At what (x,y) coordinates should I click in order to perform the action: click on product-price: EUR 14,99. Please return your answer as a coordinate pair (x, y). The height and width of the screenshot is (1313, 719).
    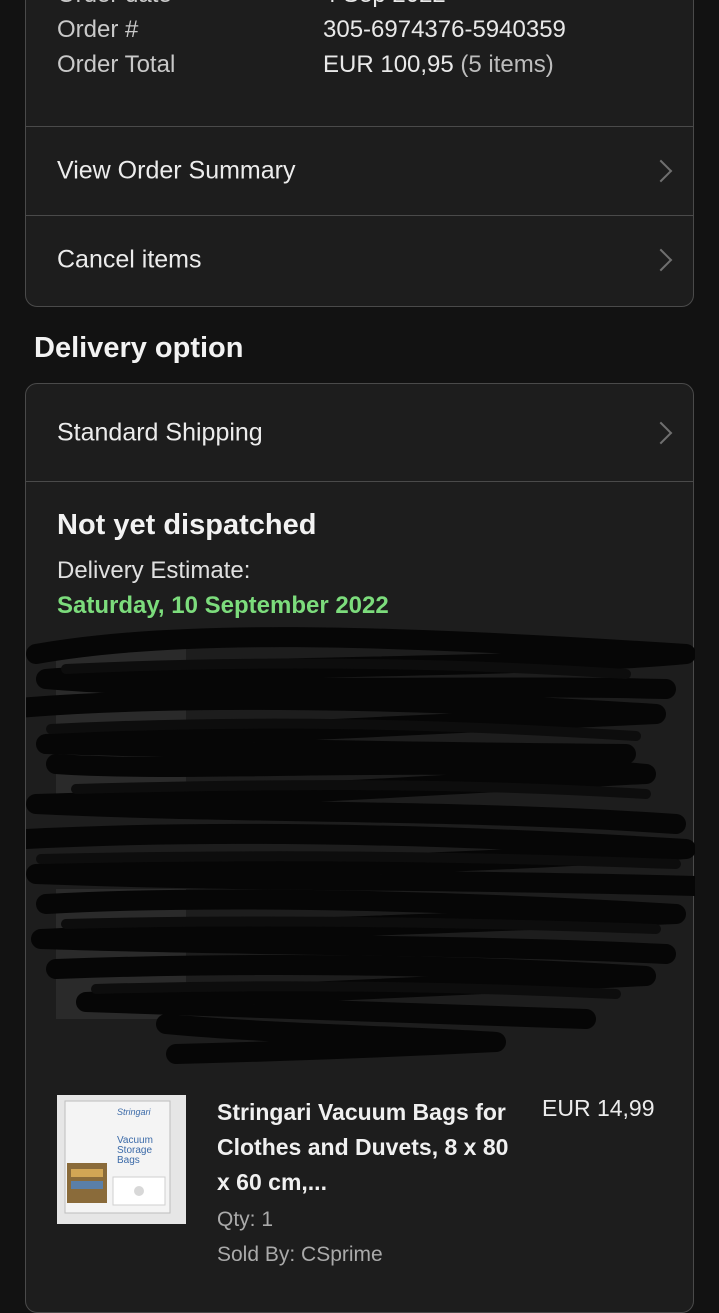
    Looking at the image, I should click on (598, 1108).